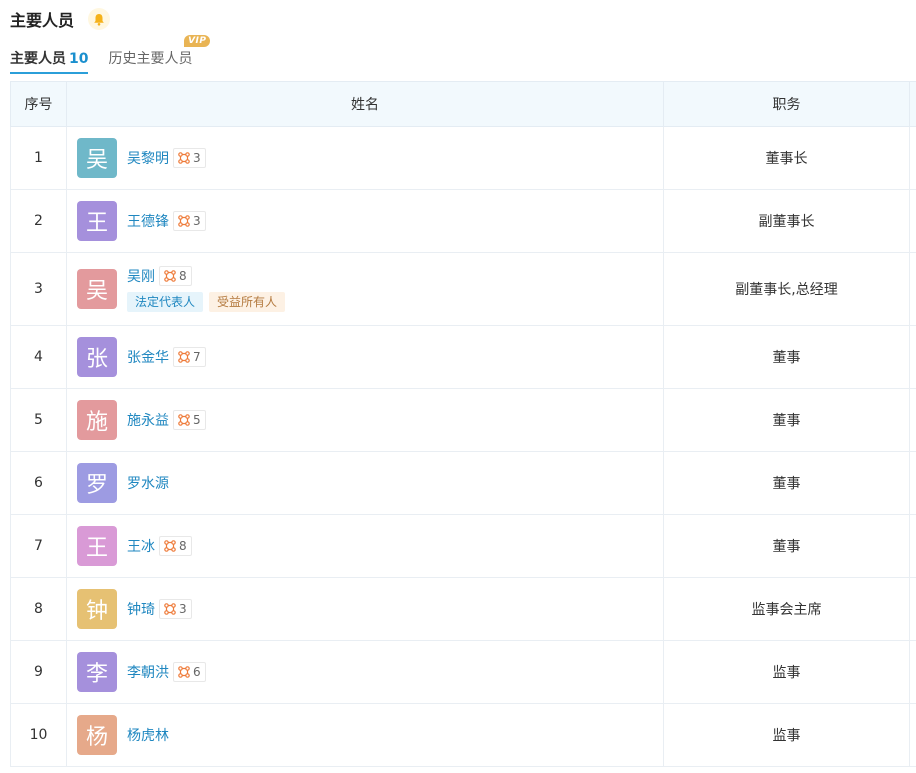 This screenshot has height=773, width=916. Describe the element at coordinates (148, 221) in the screenshot. I see `person-name-link: 王德锋` at that location.